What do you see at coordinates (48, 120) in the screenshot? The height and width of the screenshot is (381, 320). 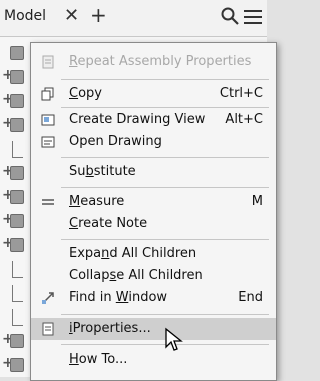 I see `drawing-view-icon` at bounding box center [48, 120].